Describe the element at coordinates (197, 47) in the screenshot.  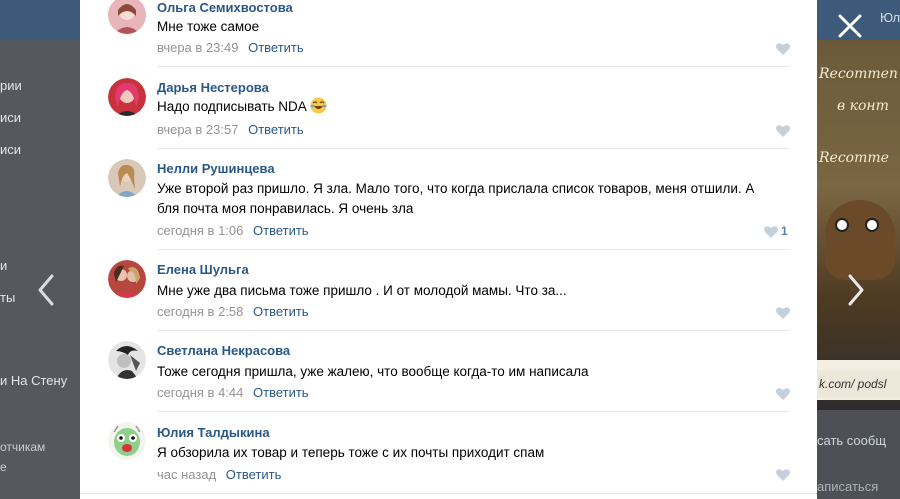
I see `comment-time: вчера в 23:49` at that location.